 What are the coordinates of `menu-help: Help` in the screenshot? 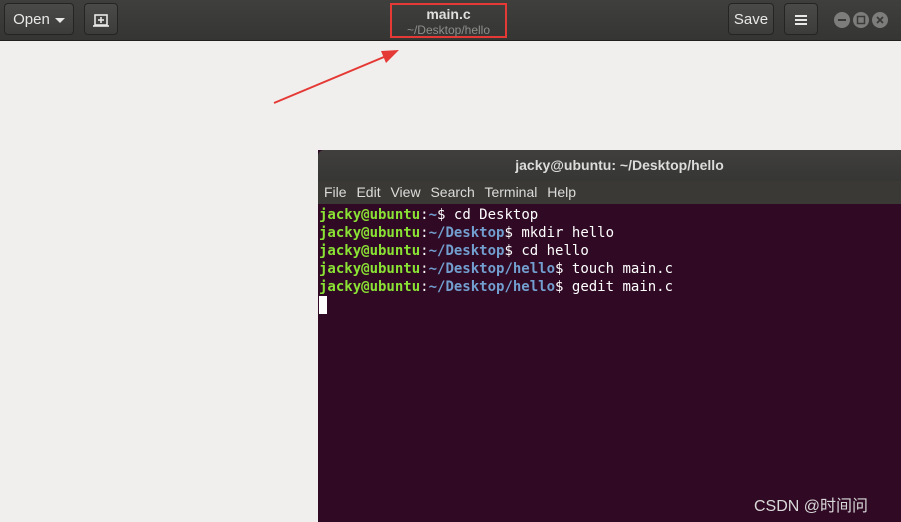 It's located at (561, 192).